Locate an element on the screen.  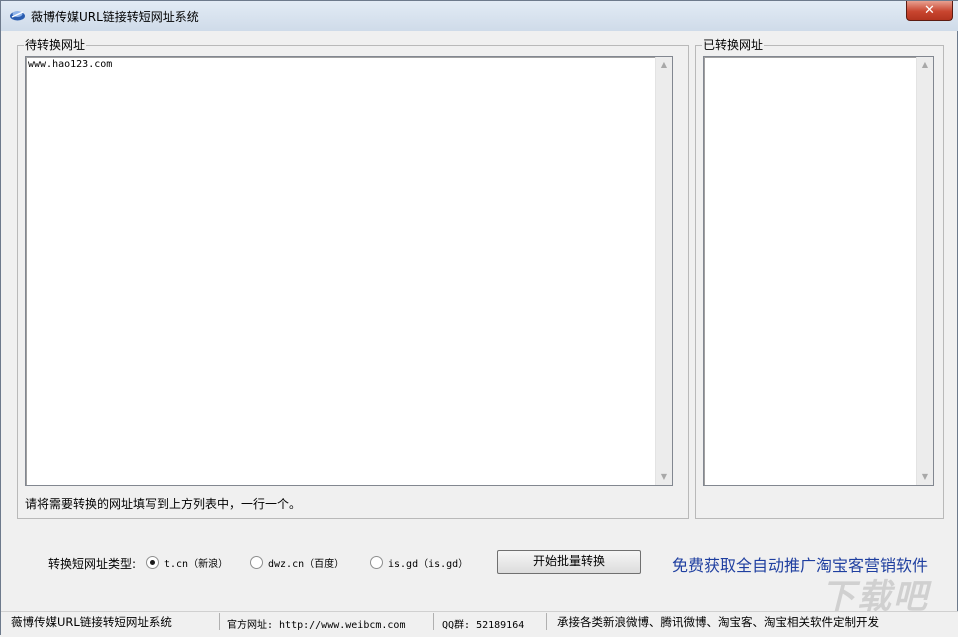
input-hint: 请将需要转换的网址填写到上方列表中，一行一个。 is located at coordinates (163, 504).